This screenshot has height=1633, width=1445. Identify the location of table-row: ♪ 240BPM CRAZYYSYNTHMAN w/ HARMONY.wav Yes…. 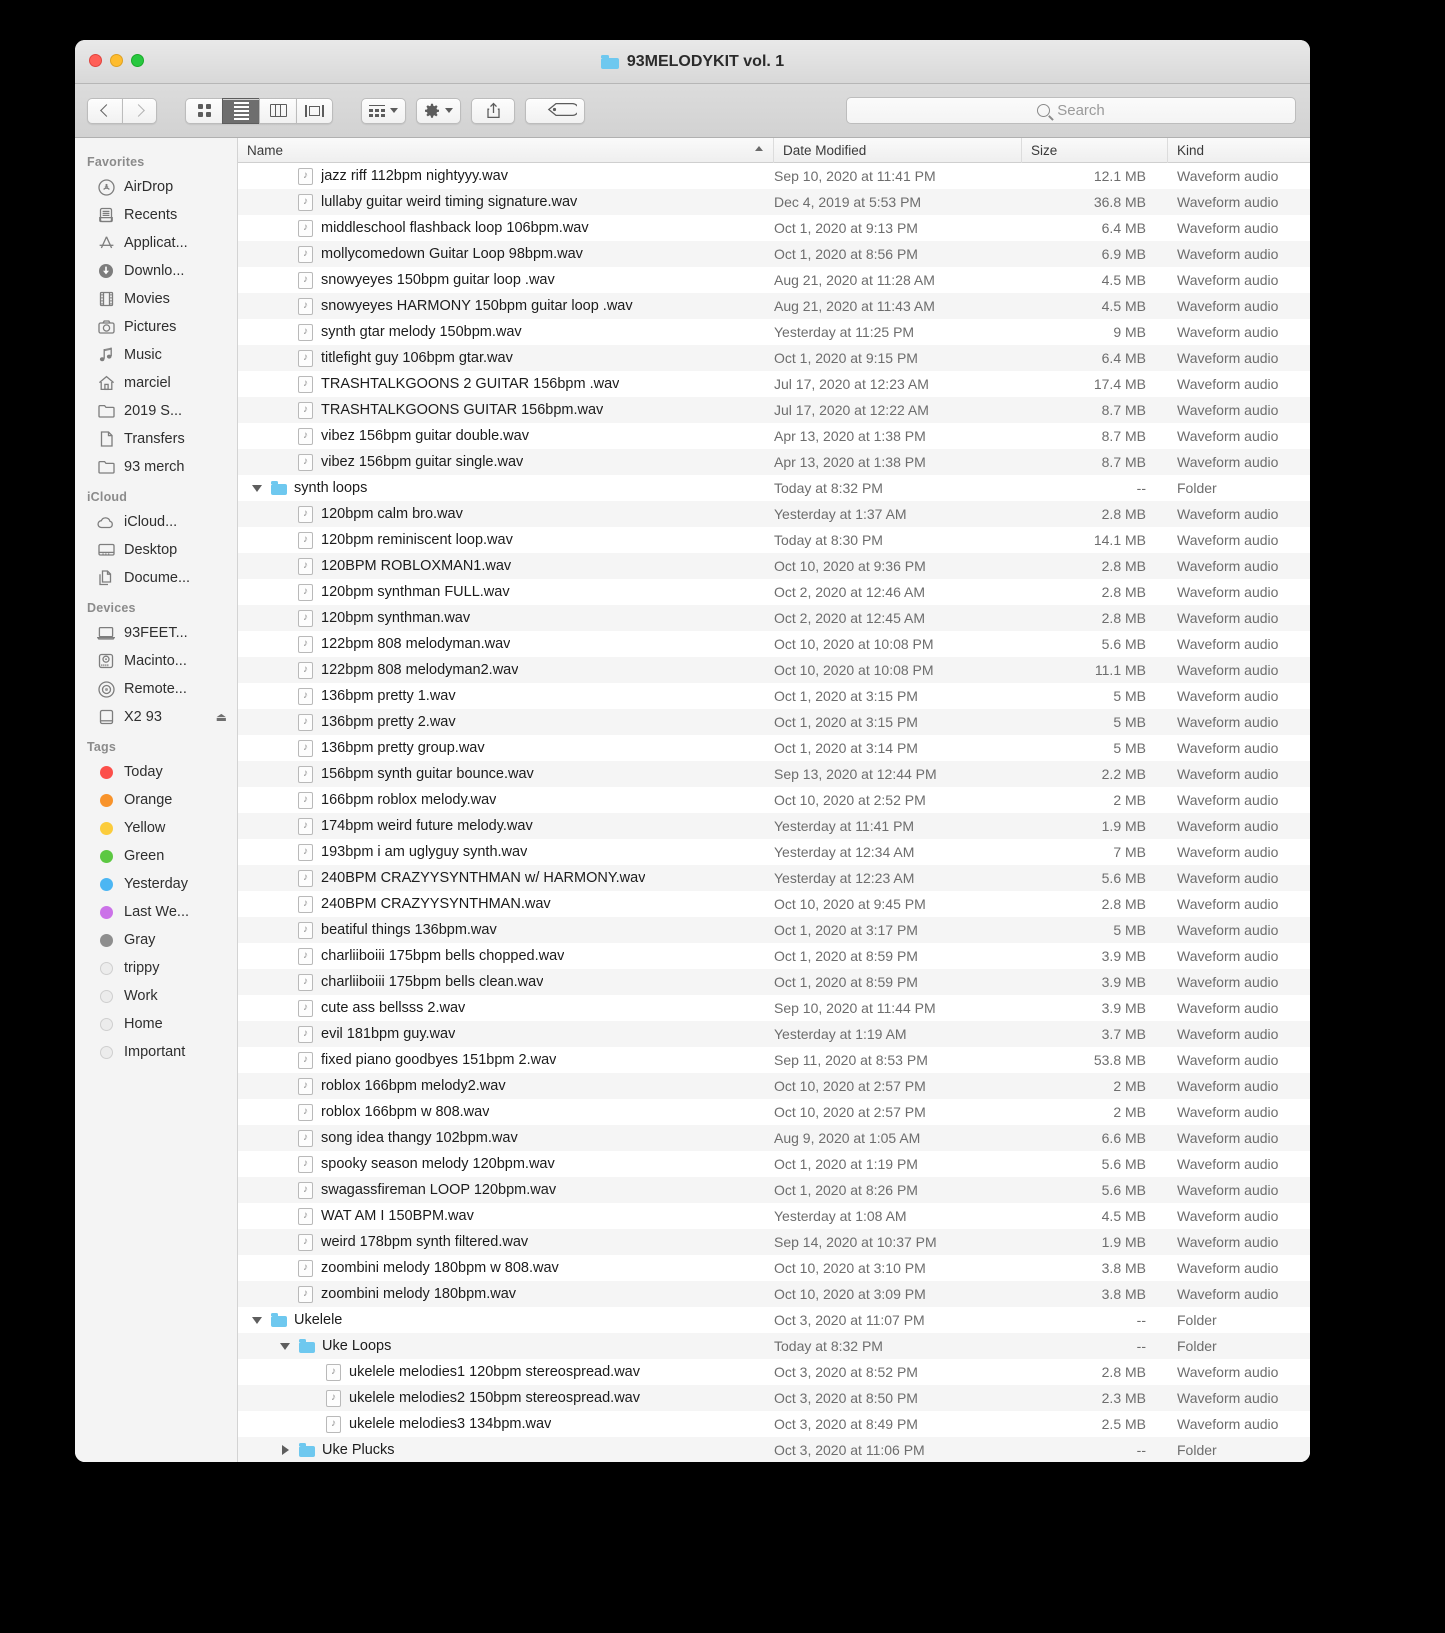
(774, 878).